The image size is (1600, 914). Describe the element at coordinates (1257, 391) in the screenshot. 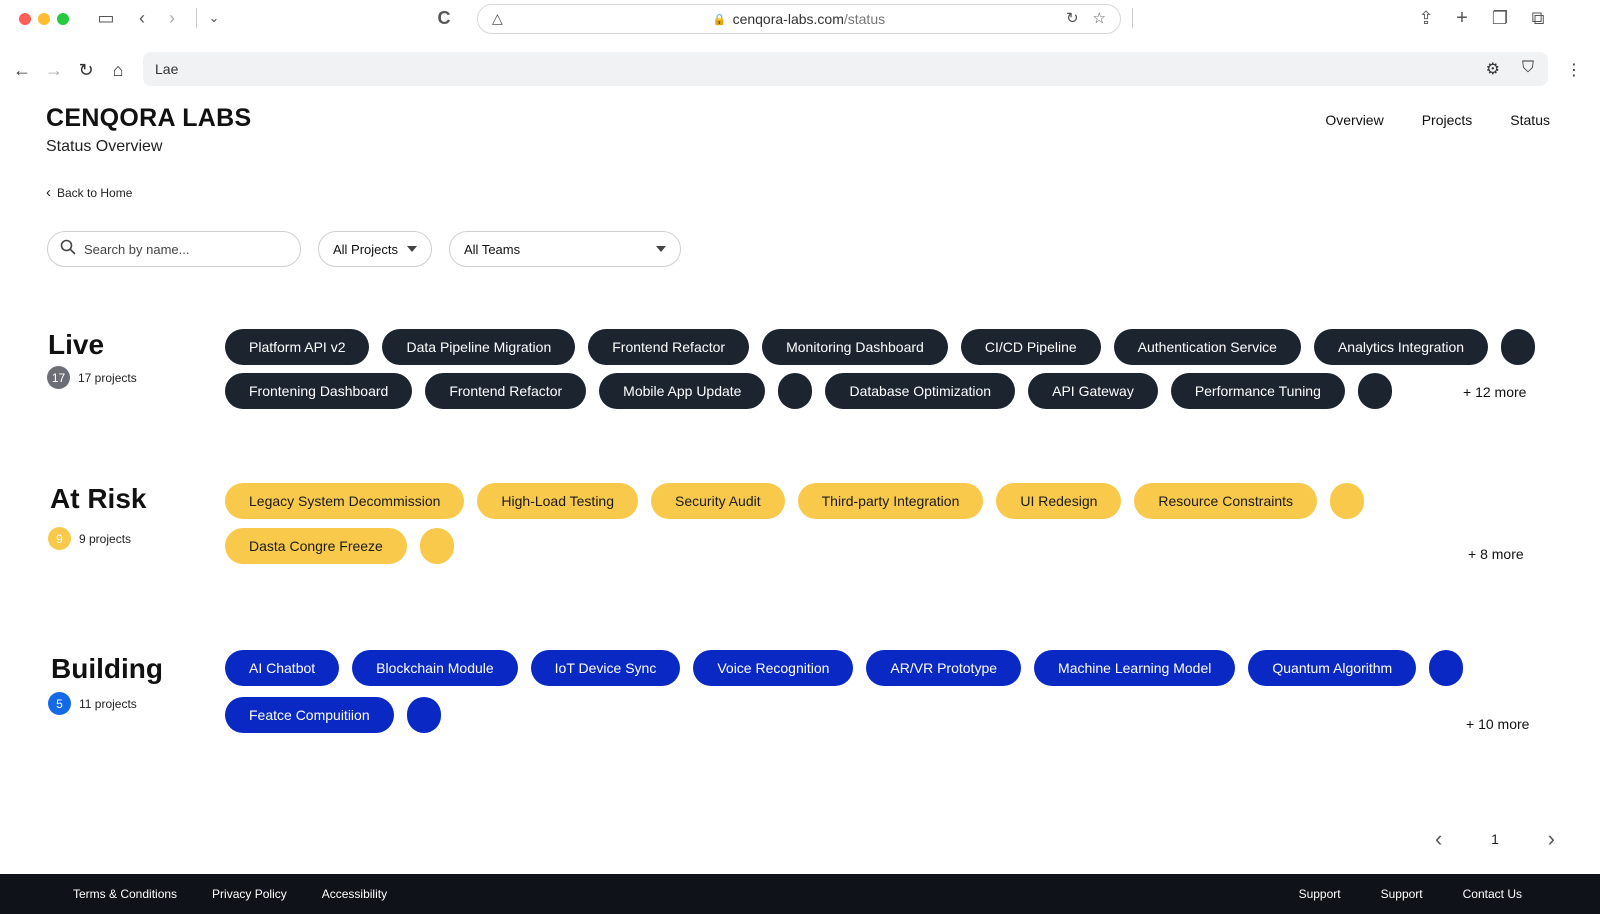

I see `project-chip: Performance Tuning` at that location.